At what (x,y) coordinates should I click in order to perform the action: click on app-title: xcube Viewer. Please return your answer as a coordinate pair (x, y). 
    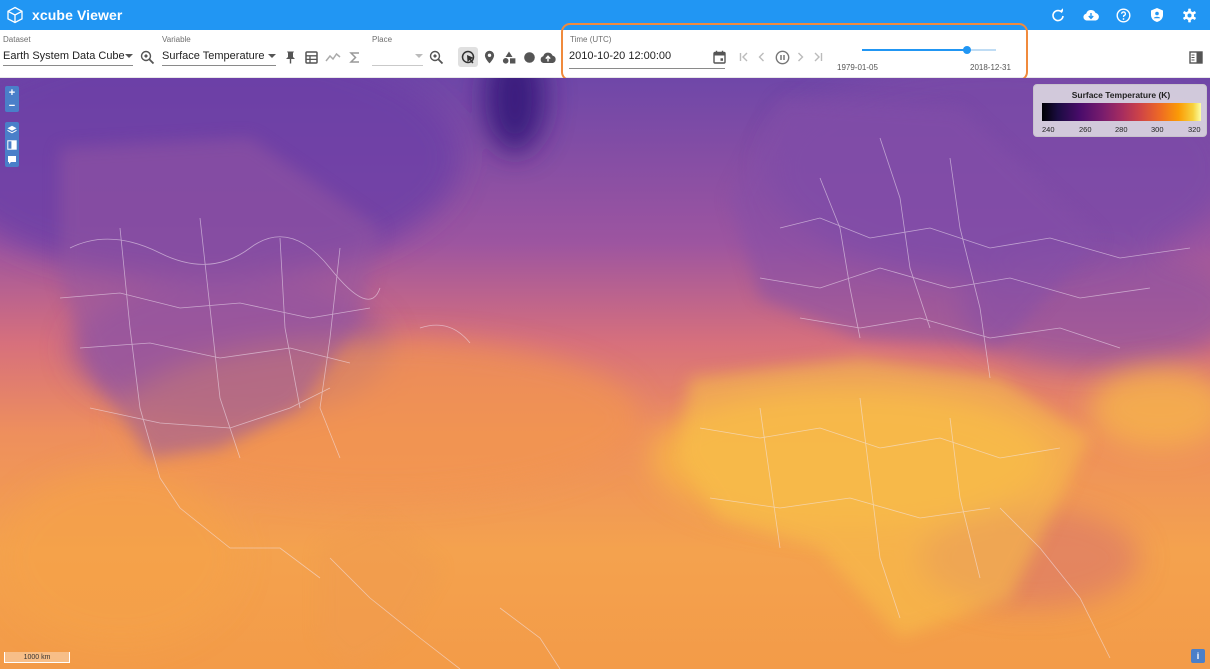
    Looking at the image, I should click on (77, 15).